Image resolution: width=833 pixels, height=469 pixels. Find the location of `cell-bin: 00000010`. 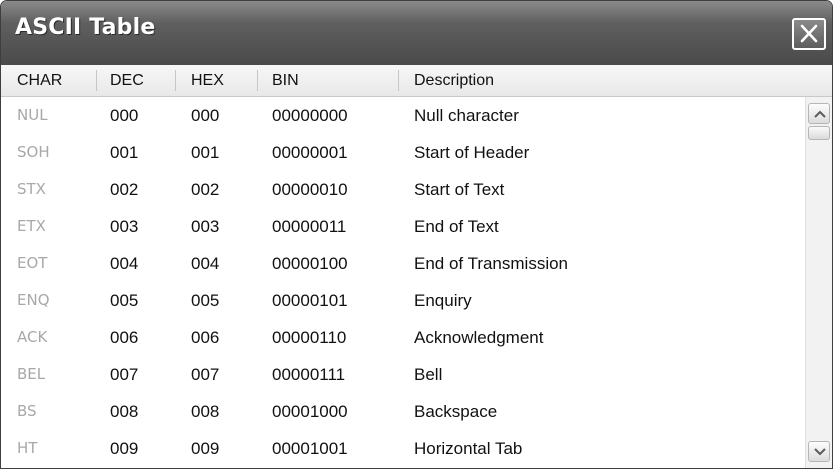

cell-bin: 00000010 is located at coordinates (310, 189).